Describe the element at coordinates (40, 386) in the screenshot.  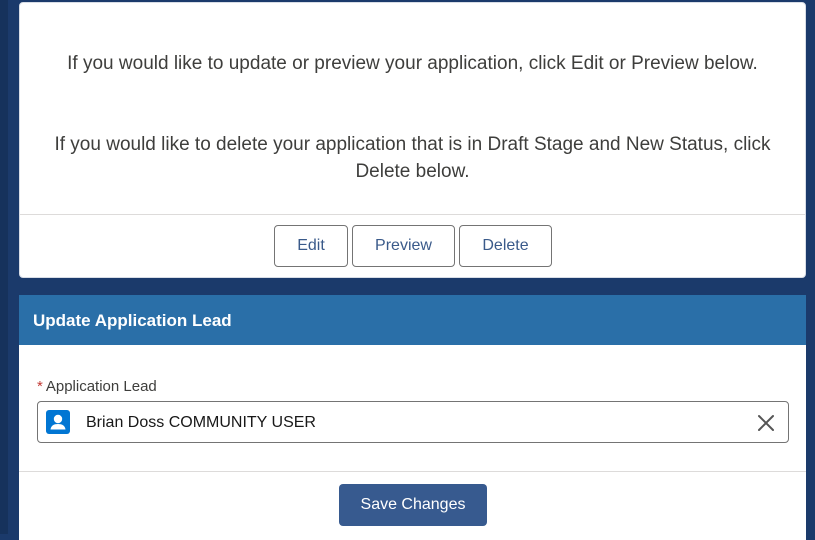
I see `required-marker: *` at that location.